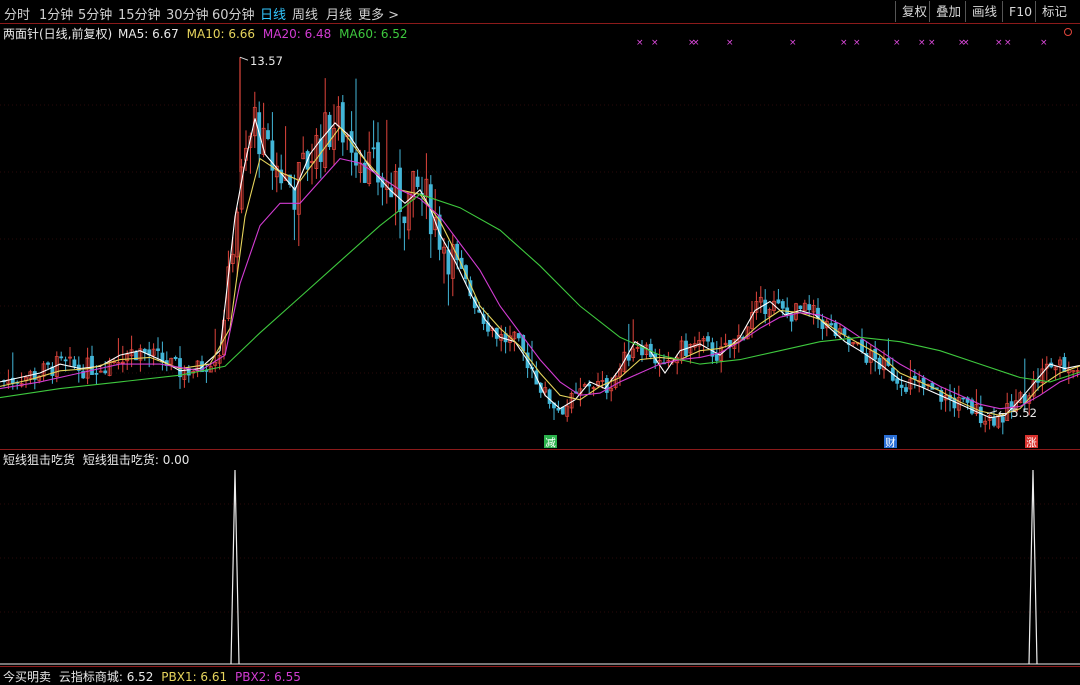 Image resolution: width=1080 pixels, height=685 pixels. Describe the element at coordinates (1068, 32) in the screenshot. I see `corner-circle-icon` at that location.